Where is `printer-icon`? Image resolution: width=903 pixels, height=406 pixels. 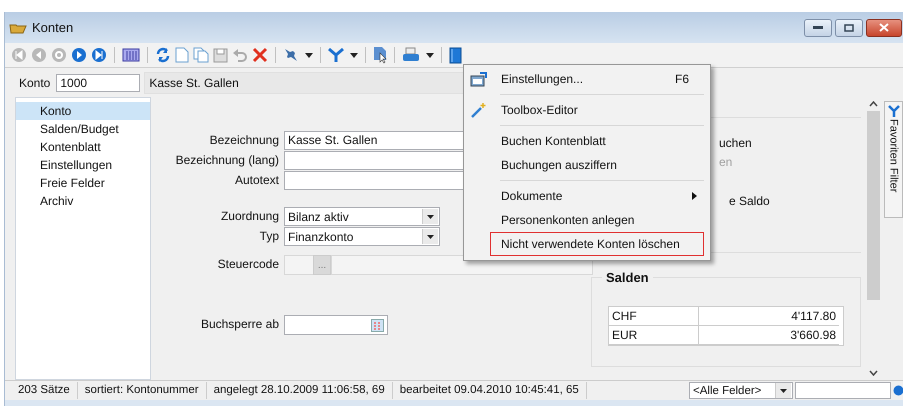 printer-icon is located at coordinates (411, 55).